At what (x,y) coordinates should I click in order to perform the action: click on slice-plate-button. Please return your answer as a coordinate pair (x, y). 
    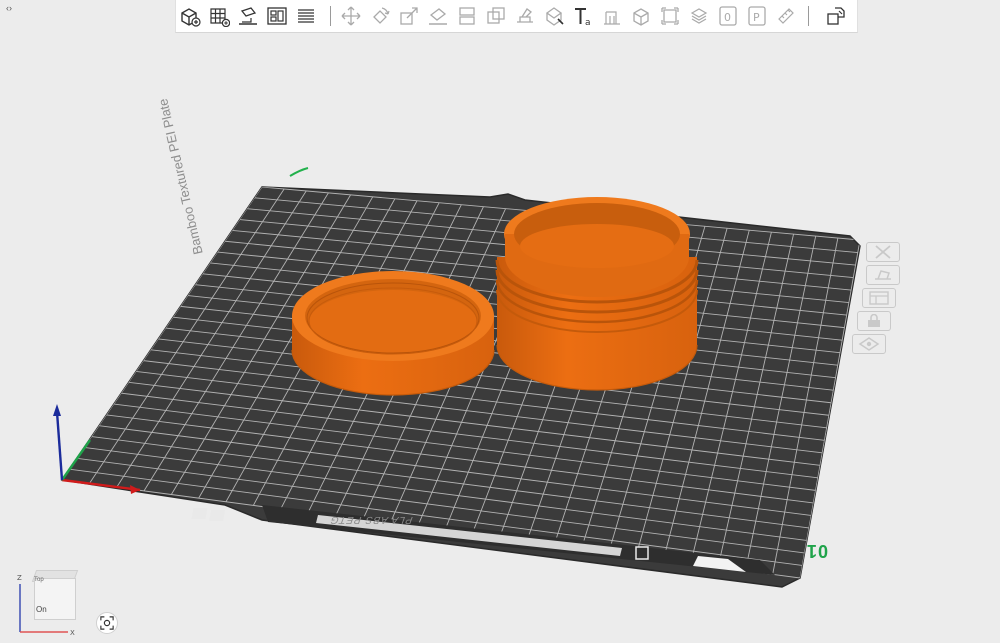
    Looking at the image, I should click on (869, 344).